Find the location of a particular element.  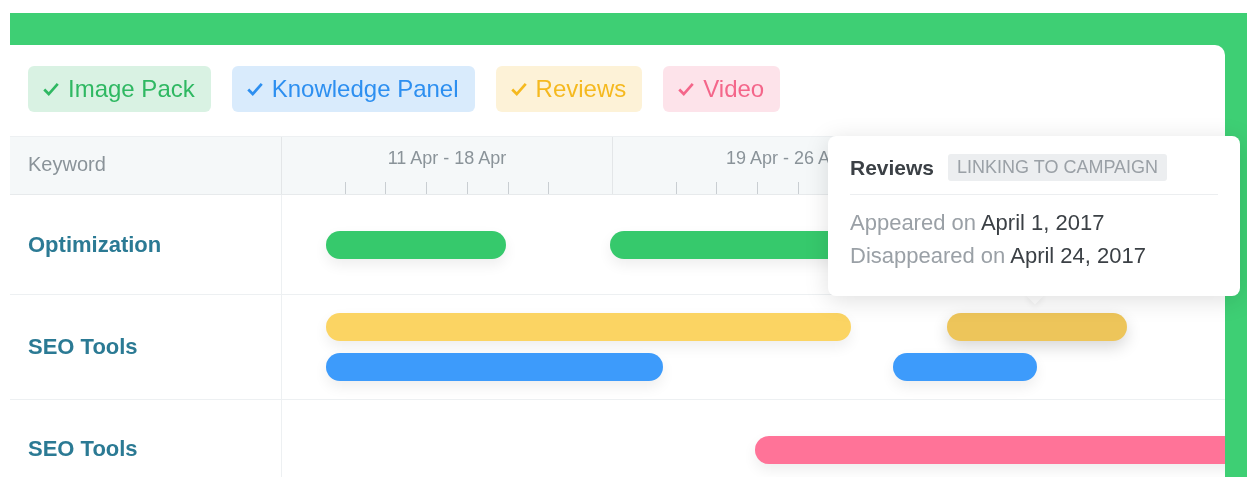

filter-chip: Reviews is located at coordinates (569, 89).